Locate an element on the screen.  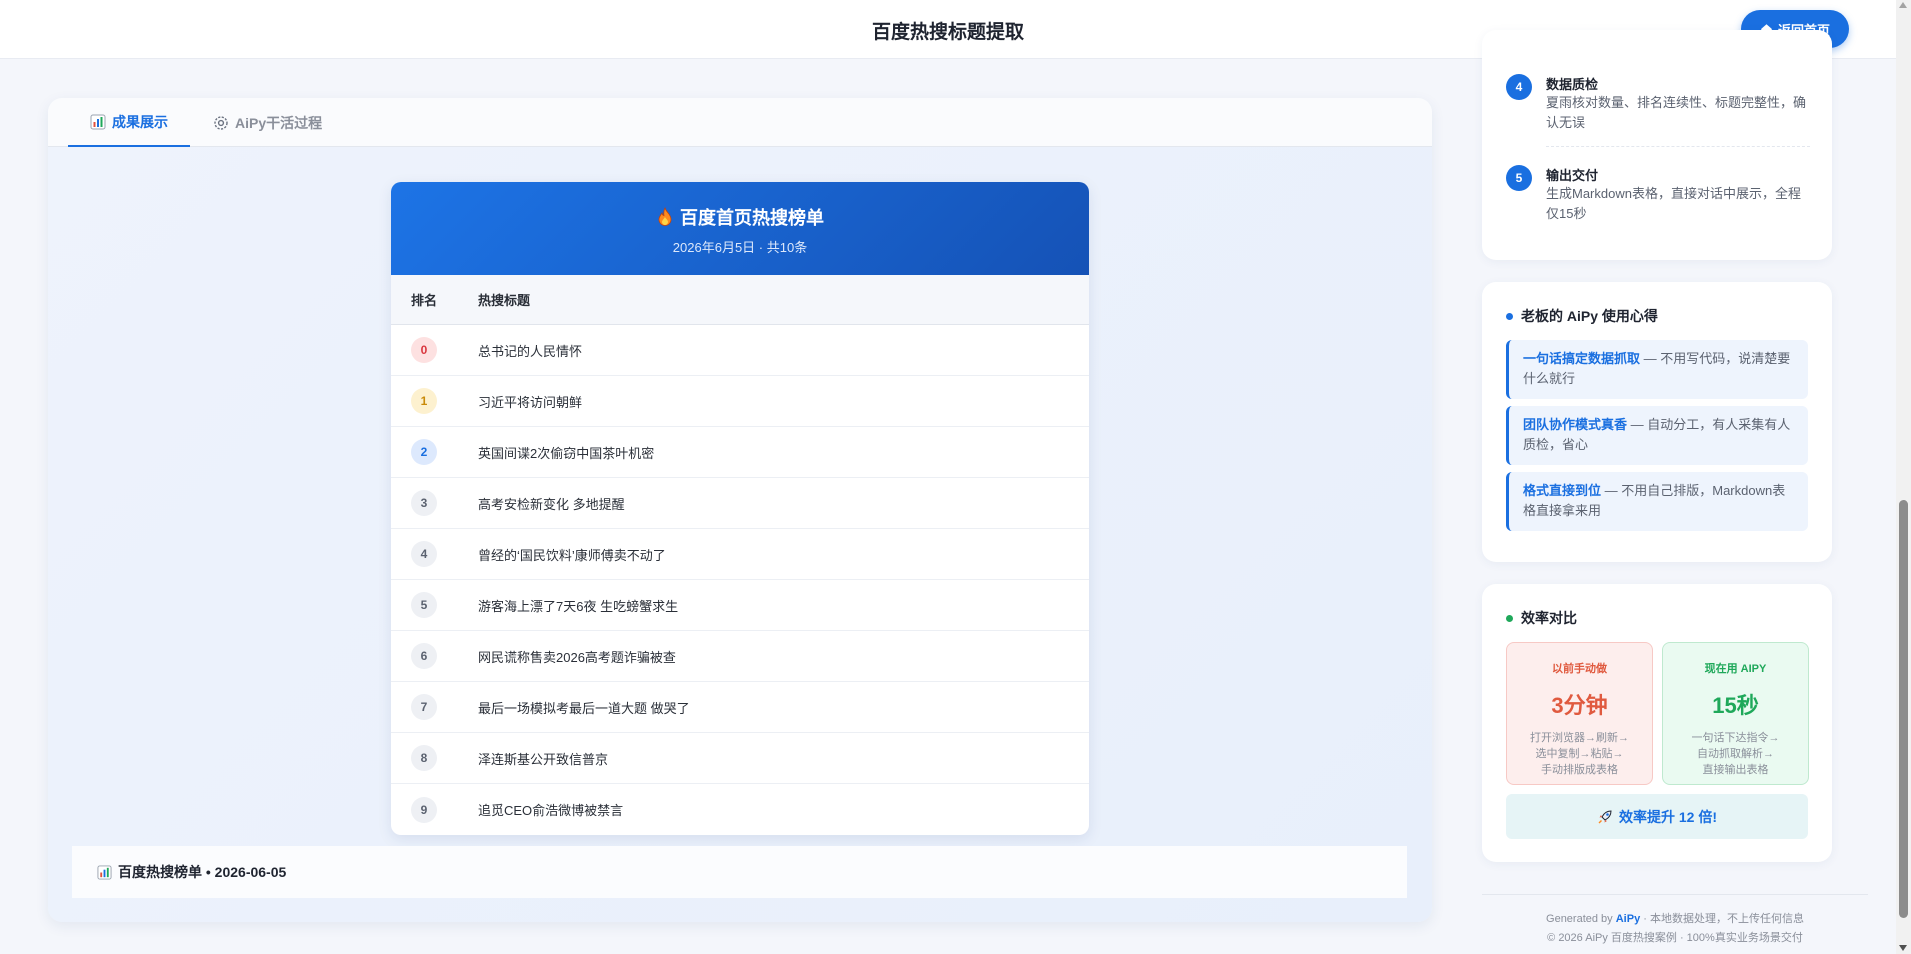
rank-cell: 6 is located at coordinates (434, 656).